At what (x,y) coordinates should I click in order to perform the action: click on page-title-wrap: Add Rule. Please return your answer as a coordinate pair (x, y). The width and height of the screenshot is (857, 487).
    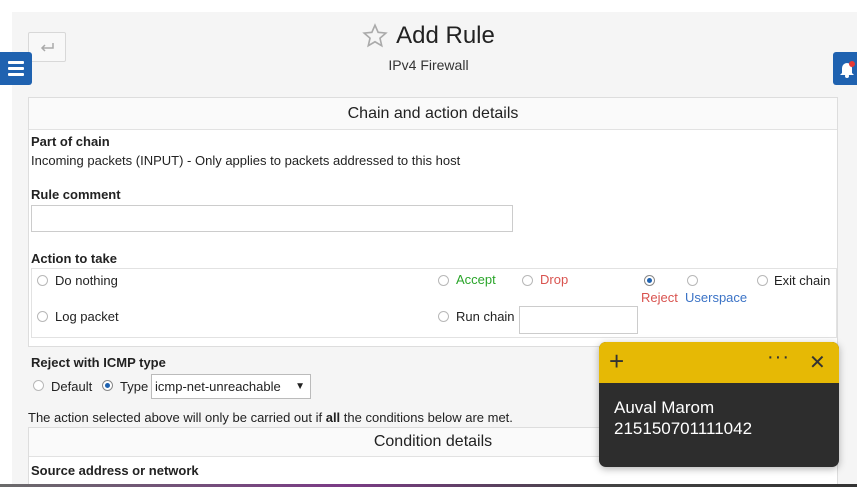
    Looking at the image, I should click on (428, 38).